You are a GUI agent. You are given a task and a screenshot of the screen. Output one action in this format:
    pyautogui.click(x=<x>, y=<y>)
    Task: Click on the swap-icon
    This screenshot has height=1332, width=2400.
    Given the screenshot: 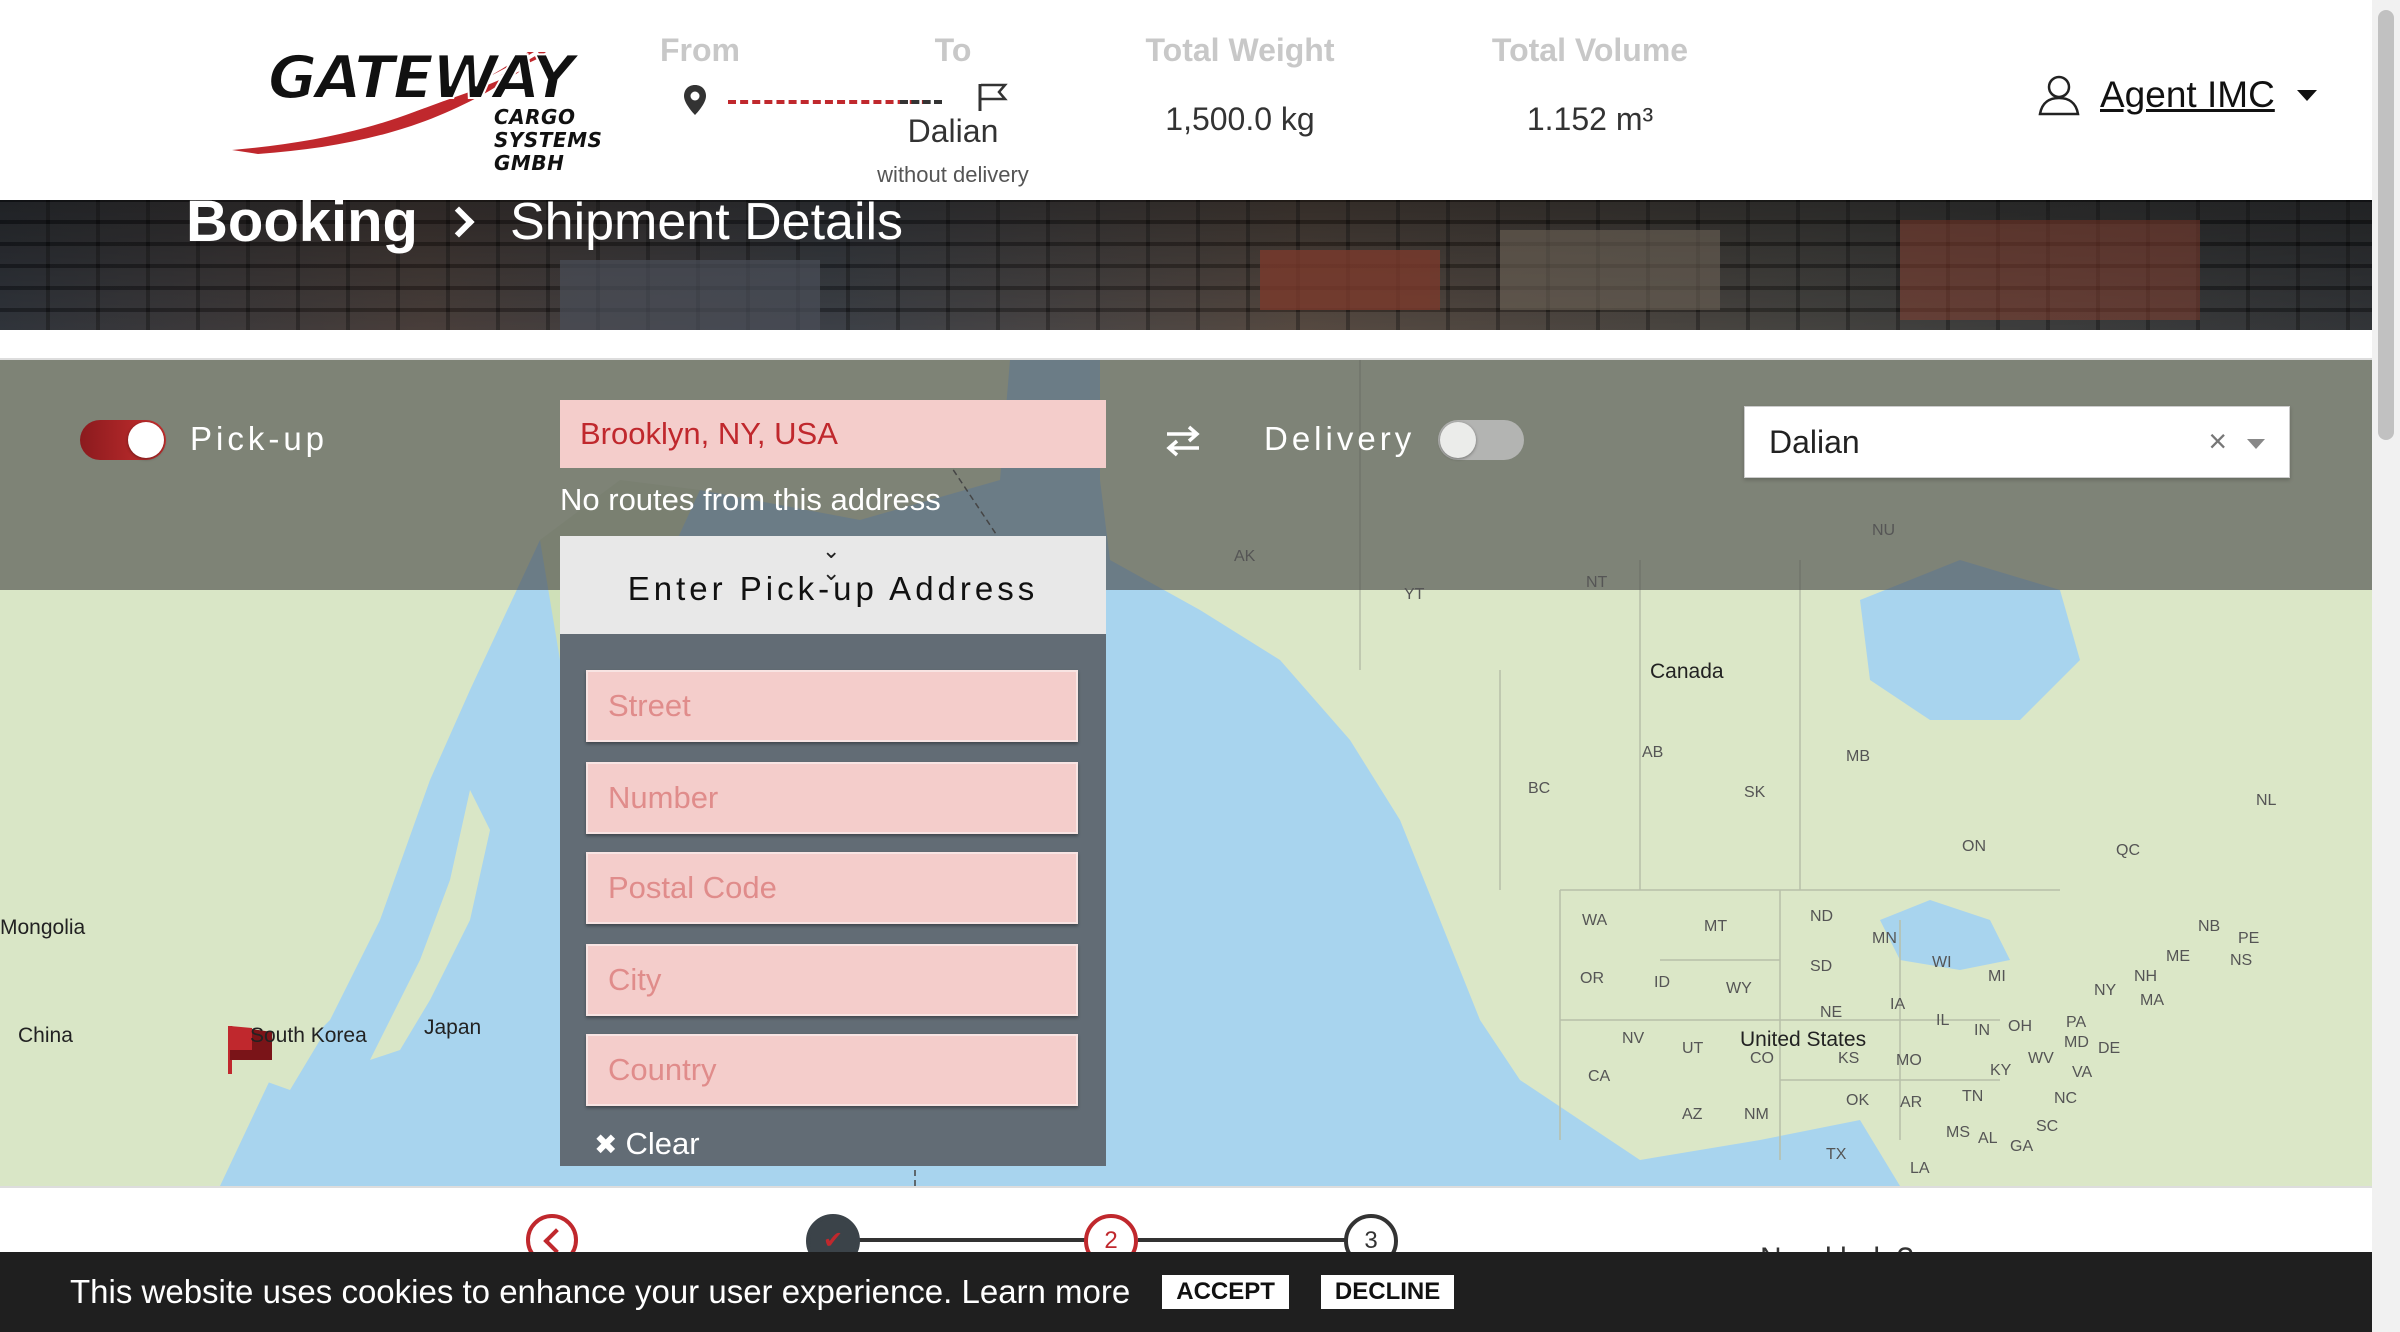 What is the action you would take?
    pyautogui.click(x=1183, y=441)
    